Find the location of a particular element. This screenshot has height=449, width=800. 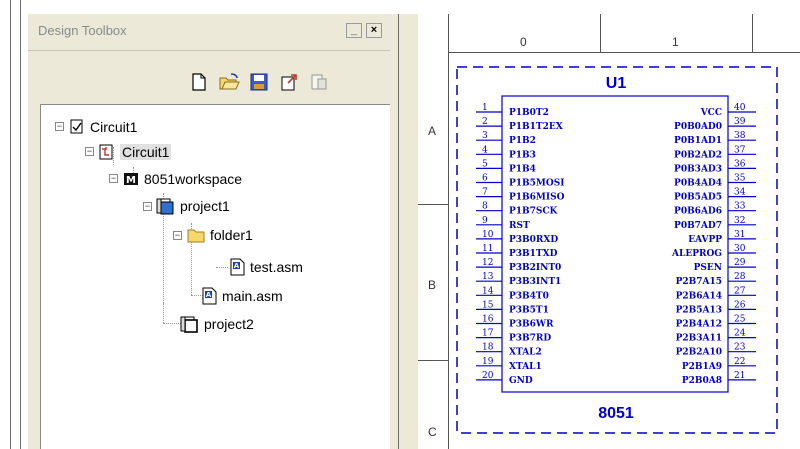

pin-name: P0B3AD3 is located at coordinates (698, 169).